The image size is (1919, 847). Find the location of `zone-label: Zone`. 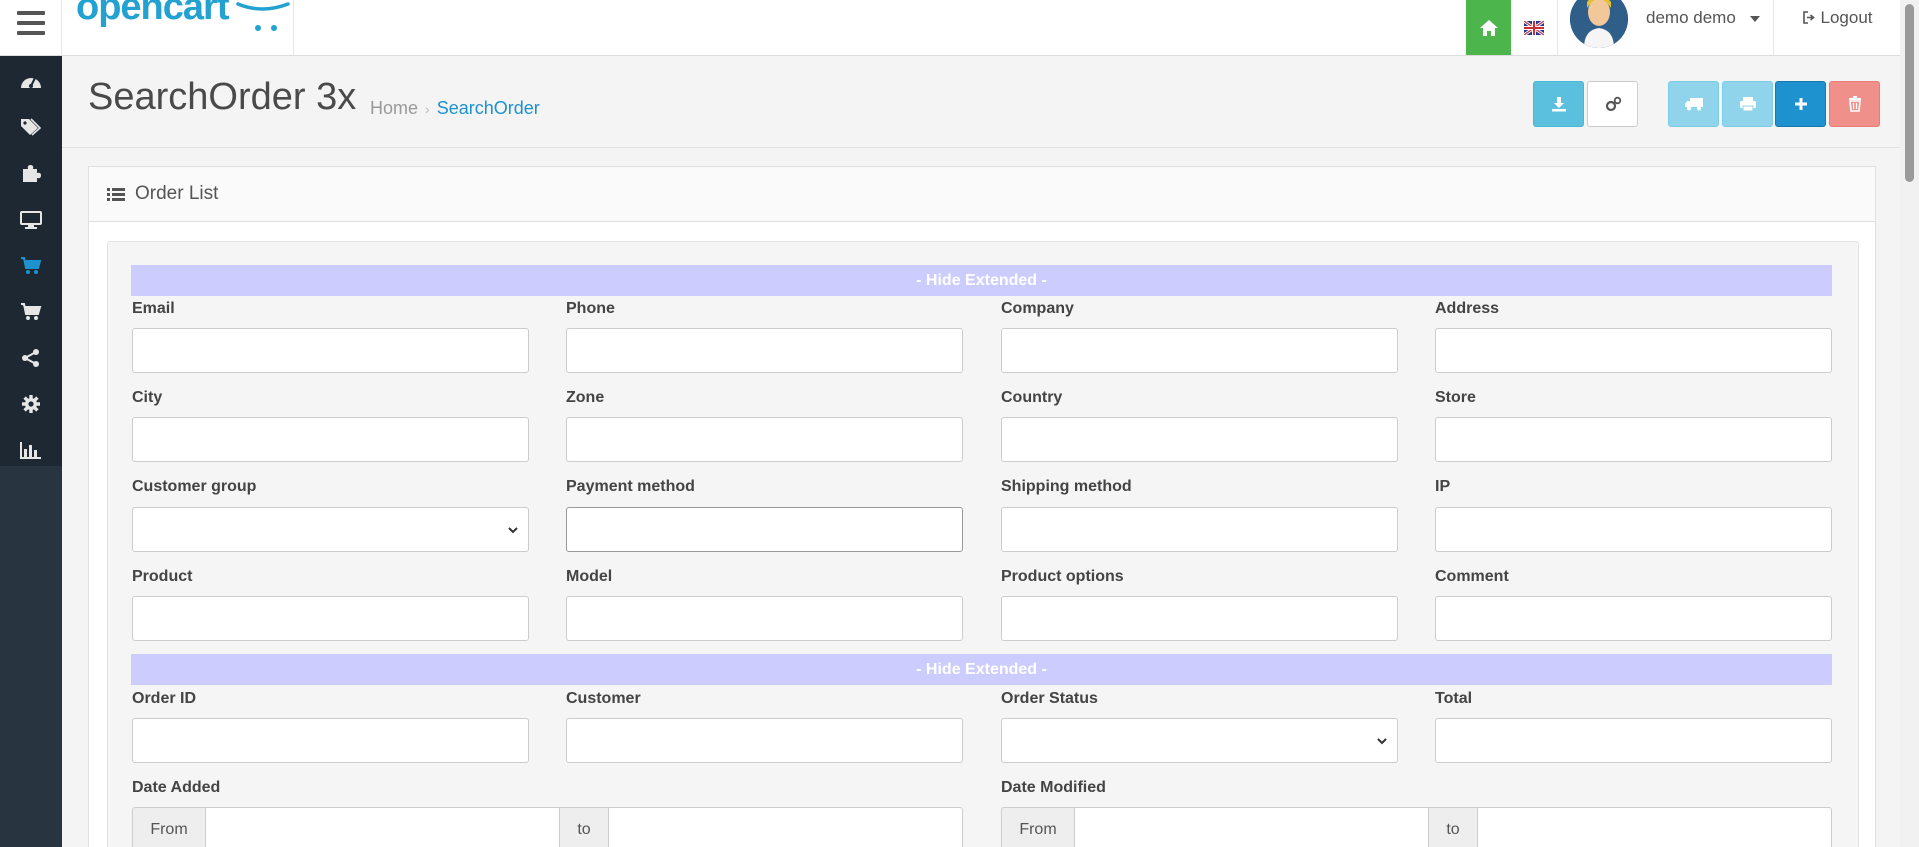

zone-label: Zone is located at coordinates (585, 397).